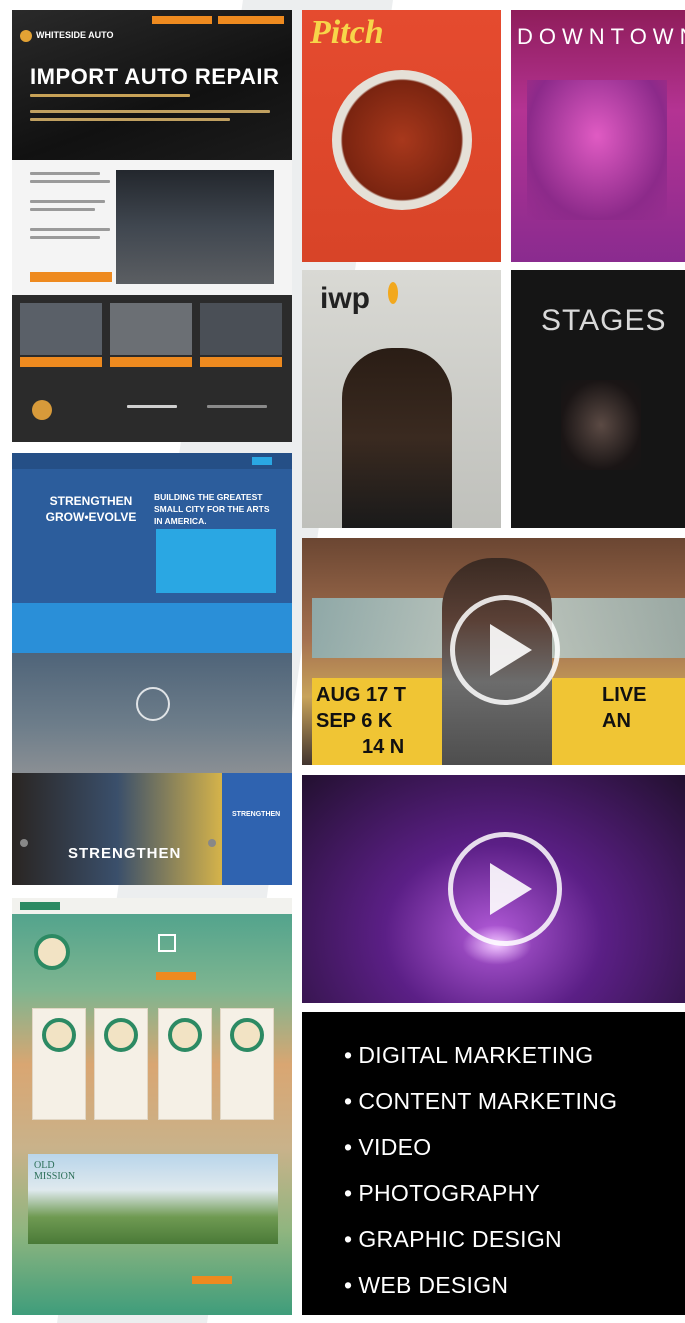 Image resolution: width=685 pixels, height=1323 pixels. Describe the element at coordinates (195, 227) in the screenshot. I see `auto-garage-photo` at that location.